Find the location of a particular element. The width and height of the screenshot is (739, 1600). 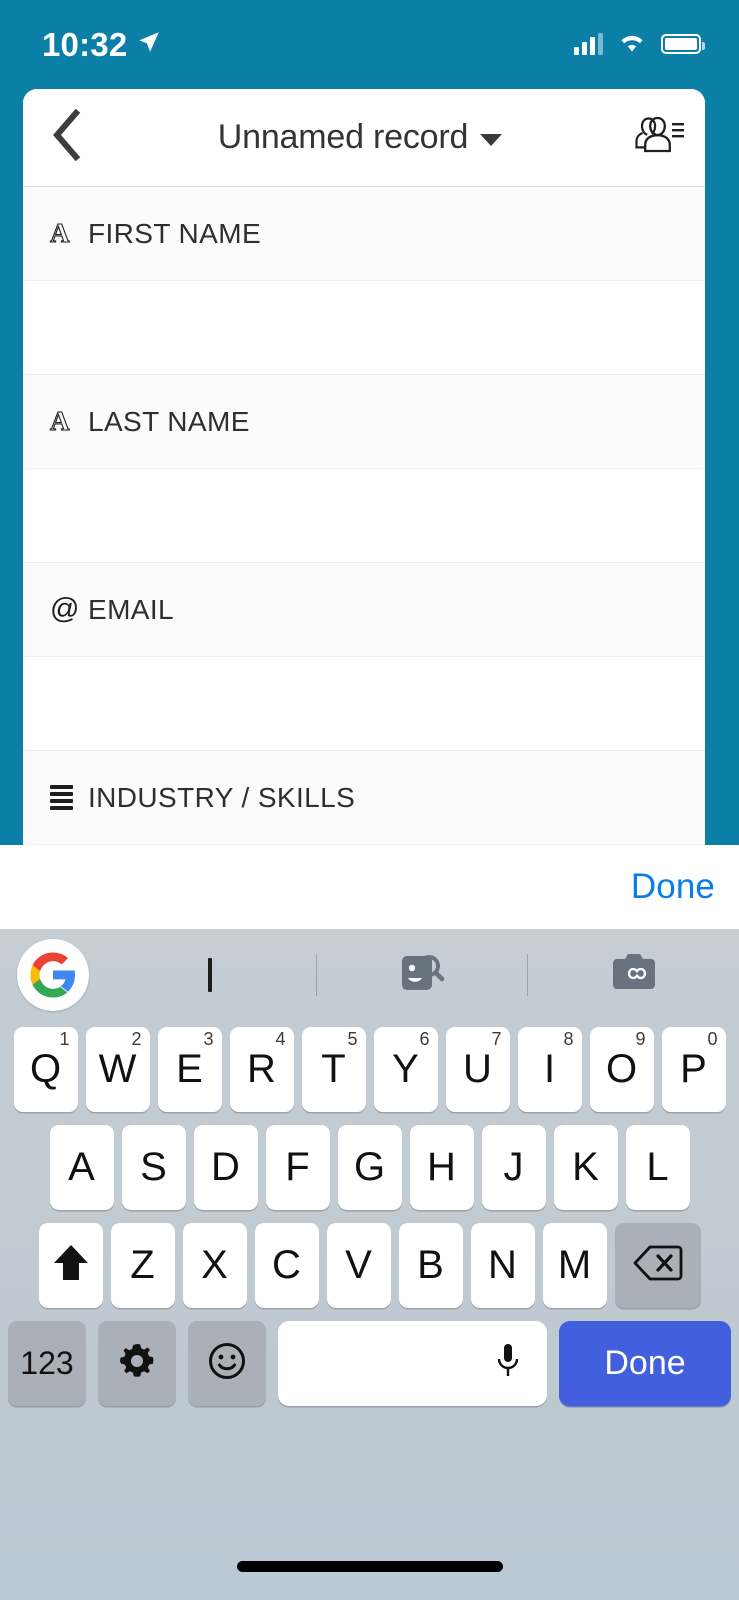

key-letter-label: Y is located at coordinates (405, 1069).